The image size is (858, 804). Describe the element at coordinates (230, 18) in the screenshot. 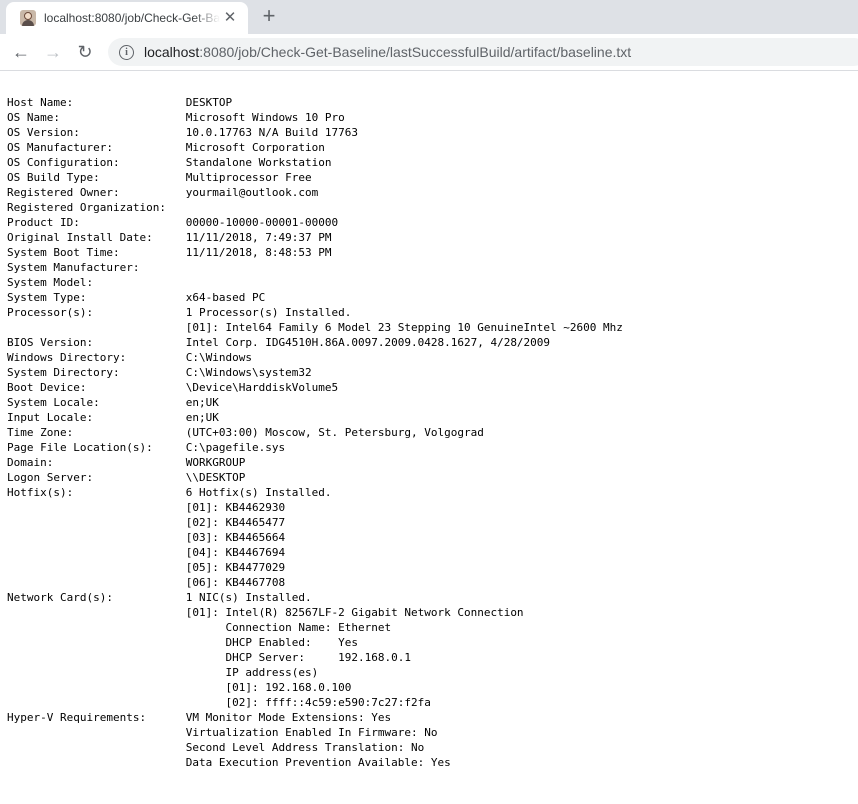

I see `tab-close-icon: ✕` at that location.